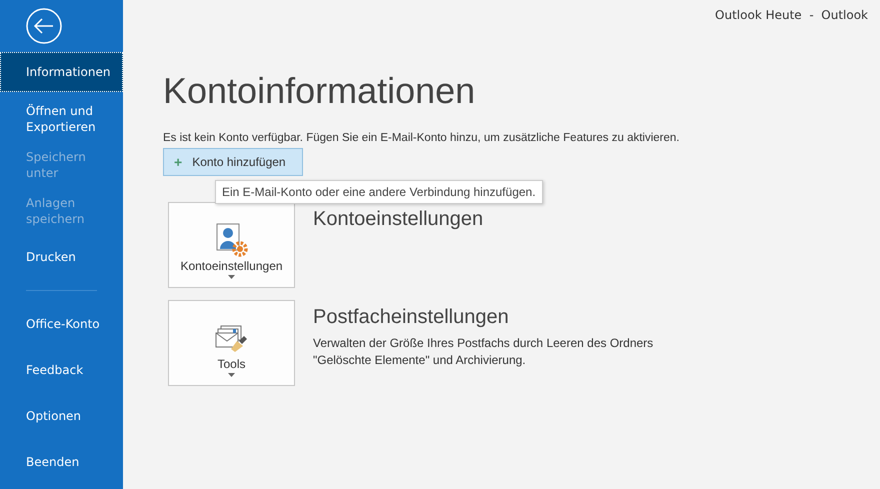 The width and height of the screenshot is (880, 489). What do you see at coordinates (379, 192) in the screenshot?
I see `tooltip: Ein E-Mail-Konto oder eine andere Verbindung hinzufügen.` at bounding box center [379, 192].